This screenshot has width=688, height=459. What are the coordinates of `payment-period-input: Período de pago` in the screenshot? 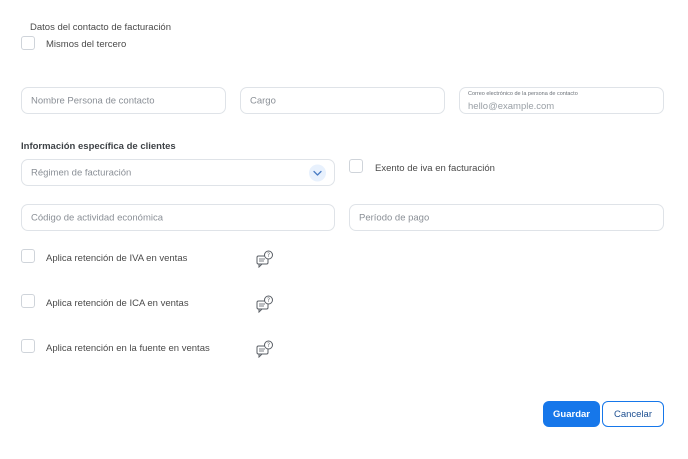 It's located at (506, 217).